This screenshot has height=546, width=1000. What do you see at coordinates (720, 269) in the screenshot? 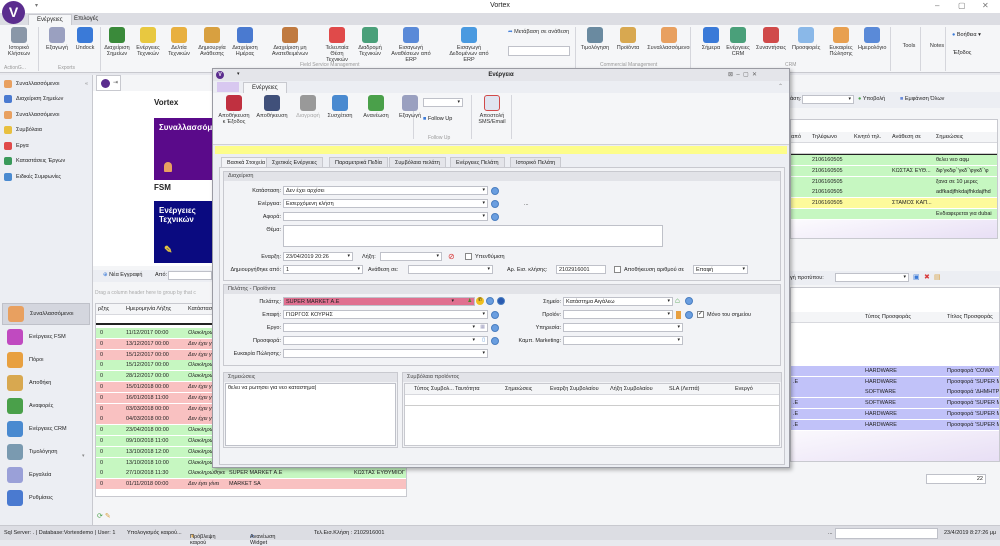
I see `save-number-select: Επαφή ▾` at bounding box center [720, 269].